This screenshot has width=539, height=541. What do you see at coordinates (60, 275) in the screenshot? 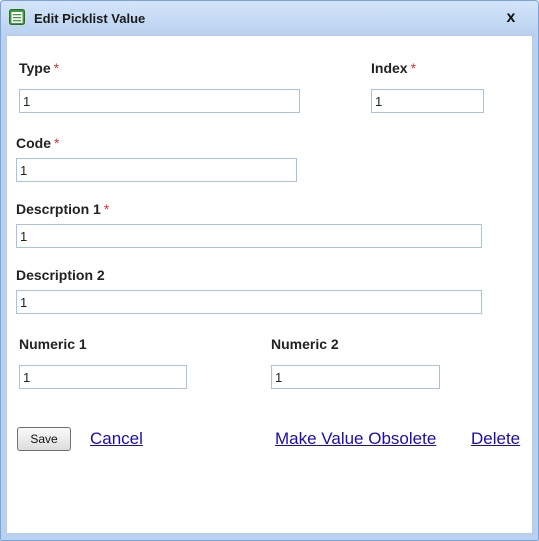
I see `description2-label: Description 2` at bounding box center [60, 275].